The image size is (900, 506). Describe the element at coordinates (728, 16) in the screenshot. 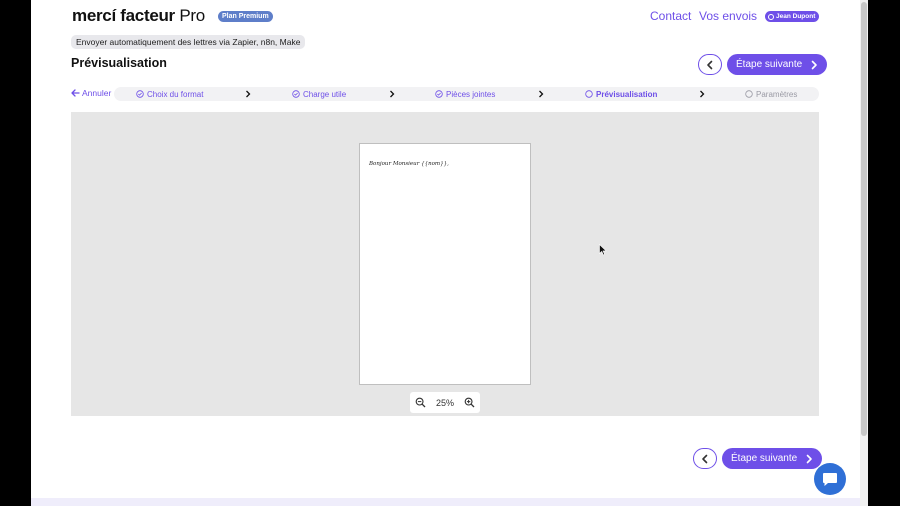

I see `nav-vos-envois-link: Vos envois` at that location.